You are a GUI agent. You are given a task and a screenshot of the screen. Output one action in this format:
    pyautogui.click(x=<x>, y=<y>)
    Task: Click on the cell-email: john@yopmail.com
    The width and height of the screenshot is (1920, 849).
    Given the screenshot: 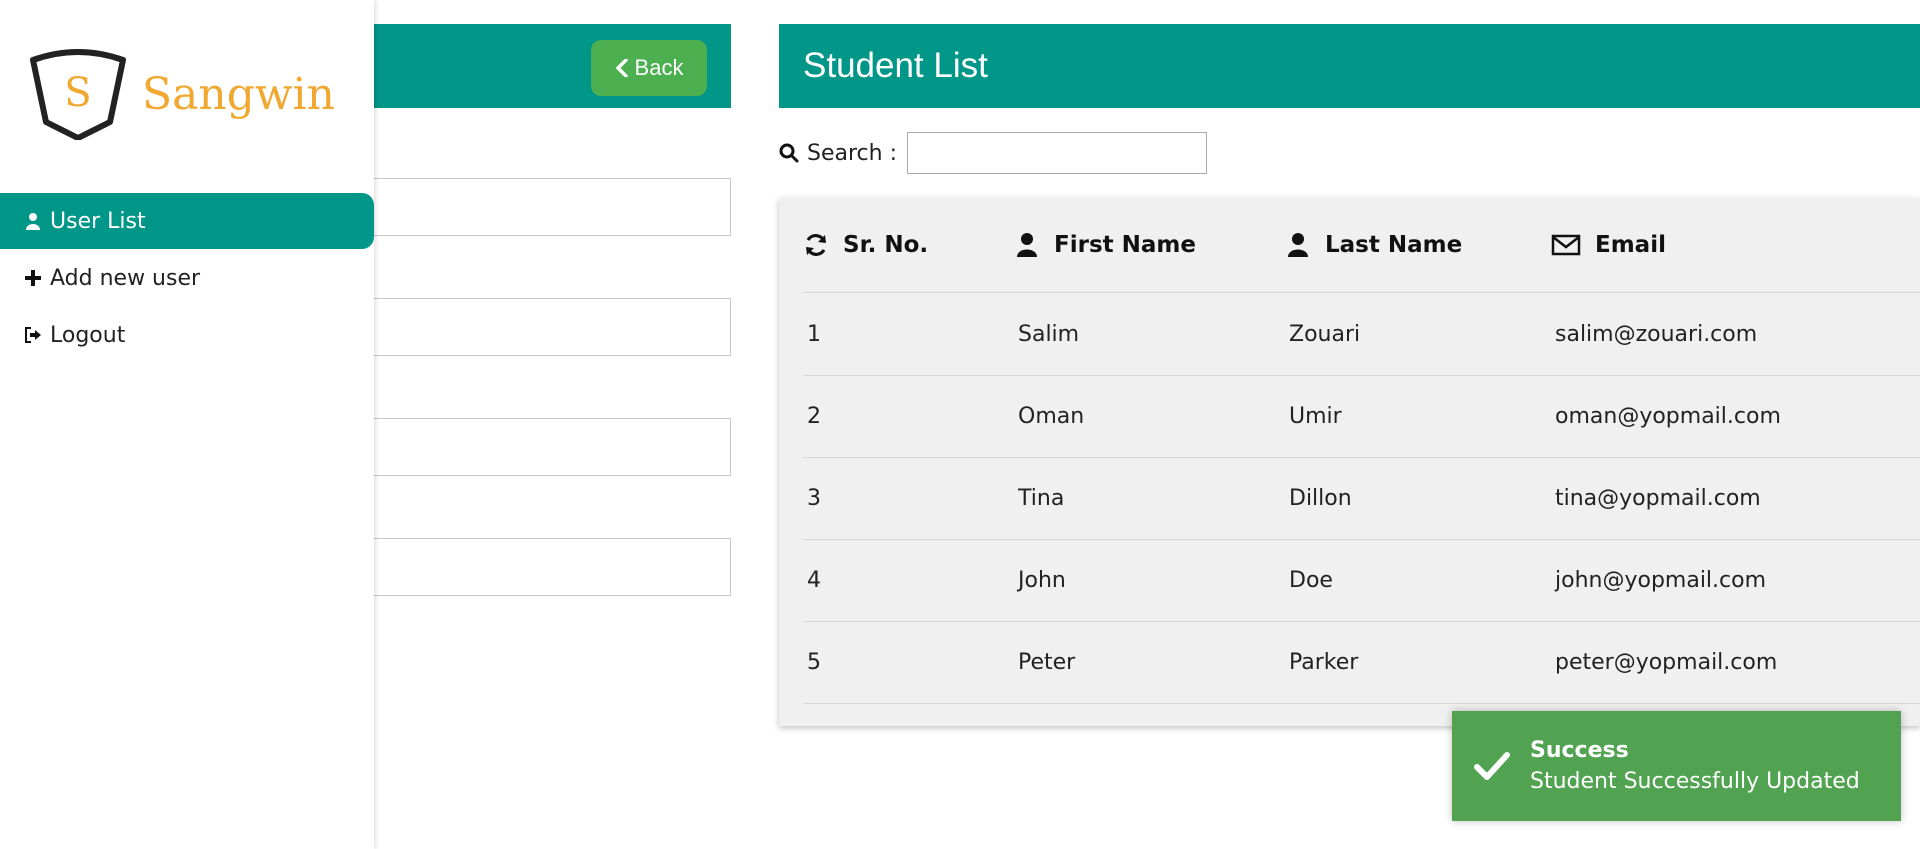 What is the action you would take?
    pyautogui.click(x=1661, y=580)
    